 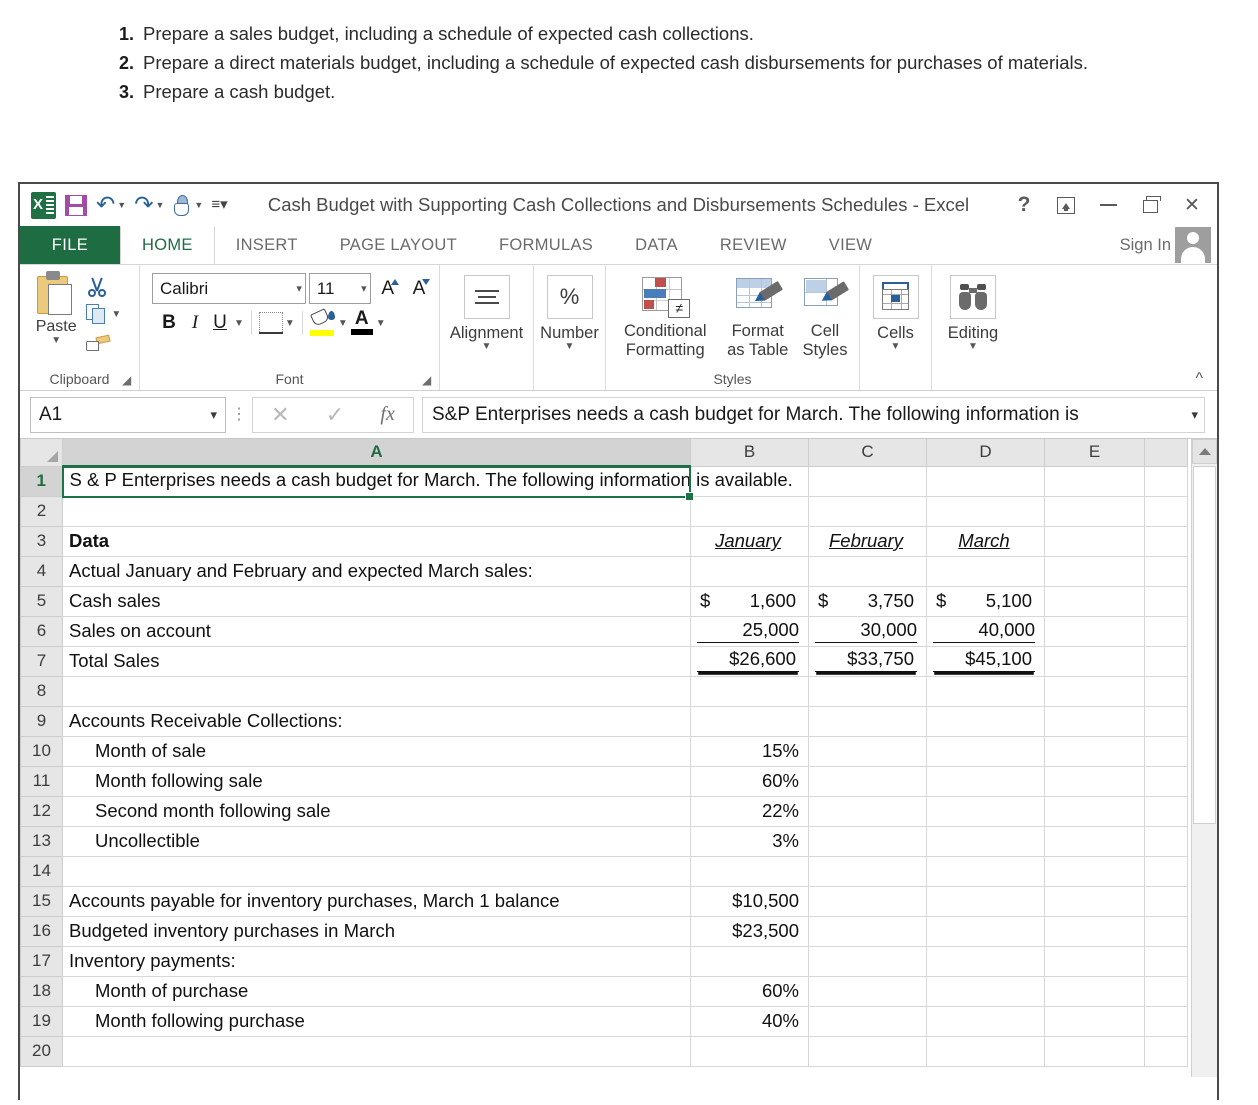 What do you see at coordinates (749, 781) in the screenshot?
I see `cell-B11: 60%` at bounding box center [749, 781].